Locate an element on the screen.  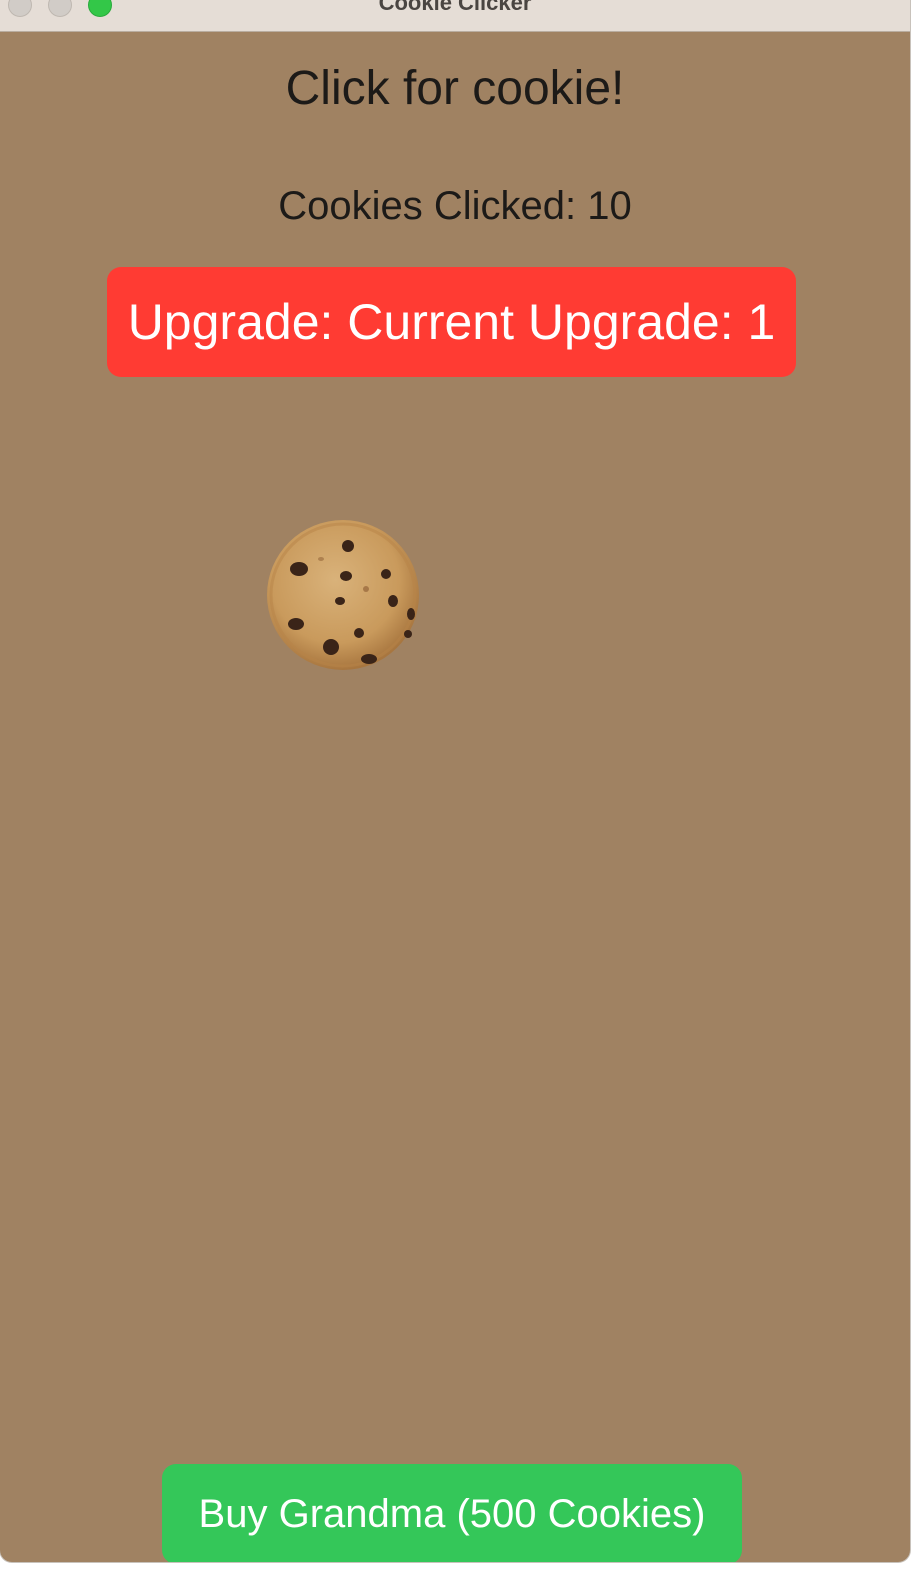
buy-grandma-button: Buy Grandma (500 Cookies) is located at coordinates (452, 1513).